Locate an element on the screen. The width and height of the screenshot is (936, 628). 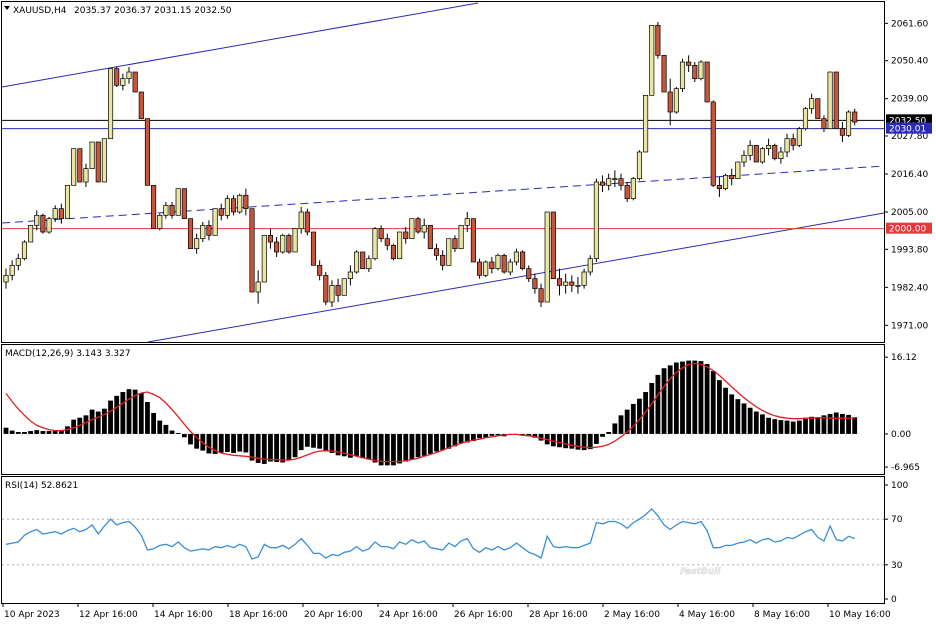
macd-tick-label: -6.965 is located at coordinates (905, 468).